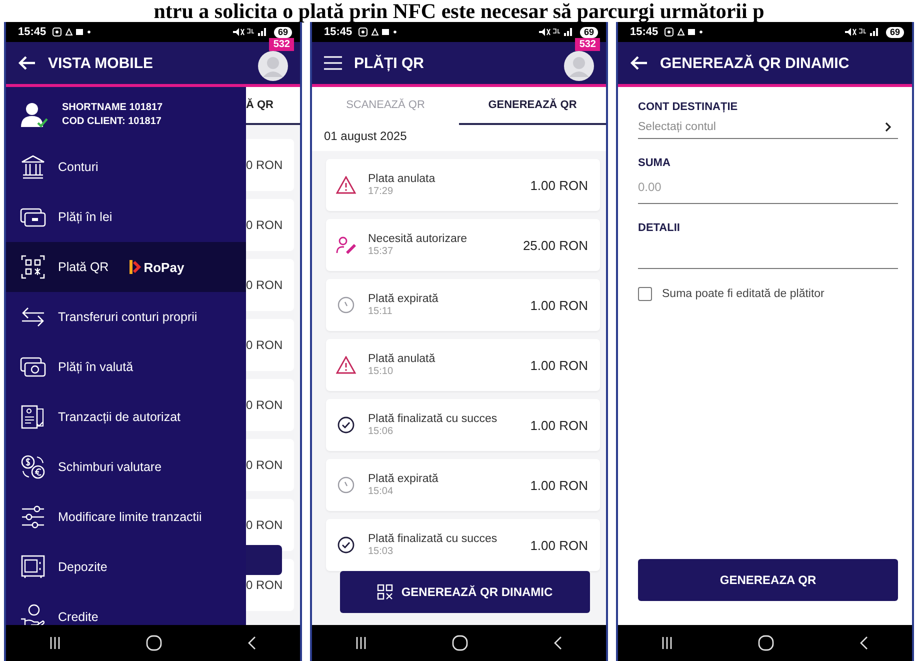  What do you see at coordinates (381, 371) in the screenshot?
I see `payment-time: 15:10` at bounding box center [381, 371].